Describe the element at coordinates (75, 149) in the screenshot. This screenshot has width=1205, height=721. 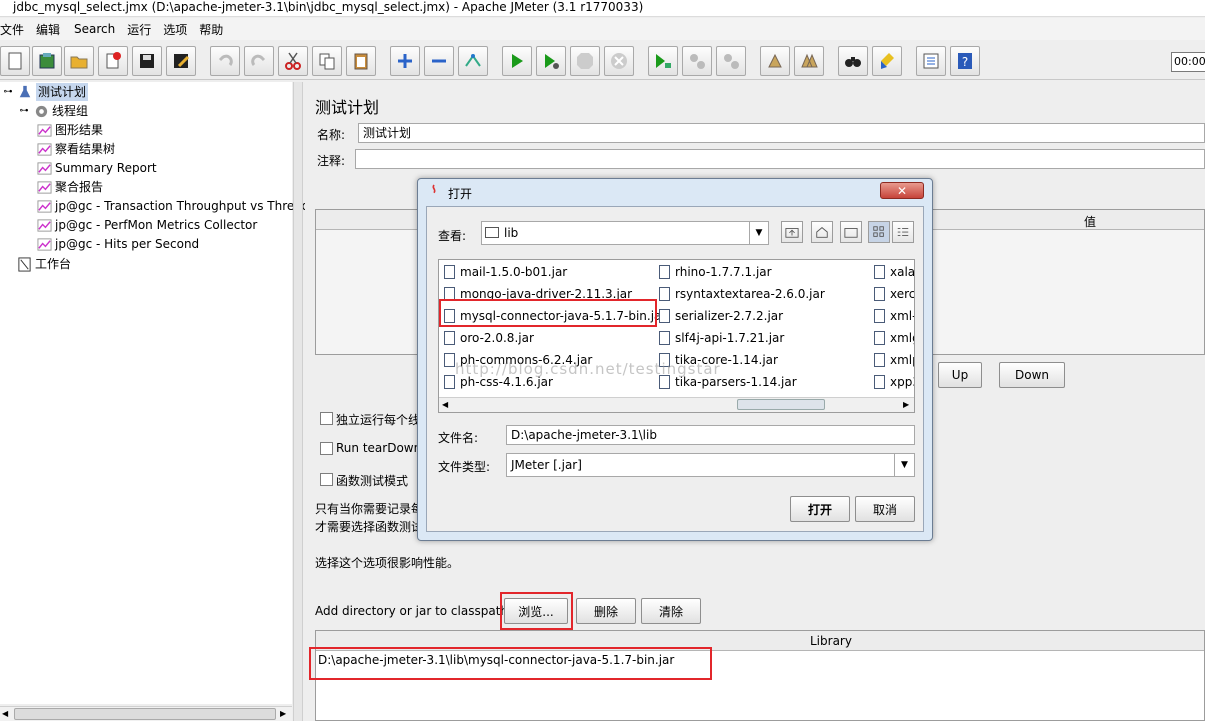
I see `tree-item-view-results-tree: 察看结果树` at that location.